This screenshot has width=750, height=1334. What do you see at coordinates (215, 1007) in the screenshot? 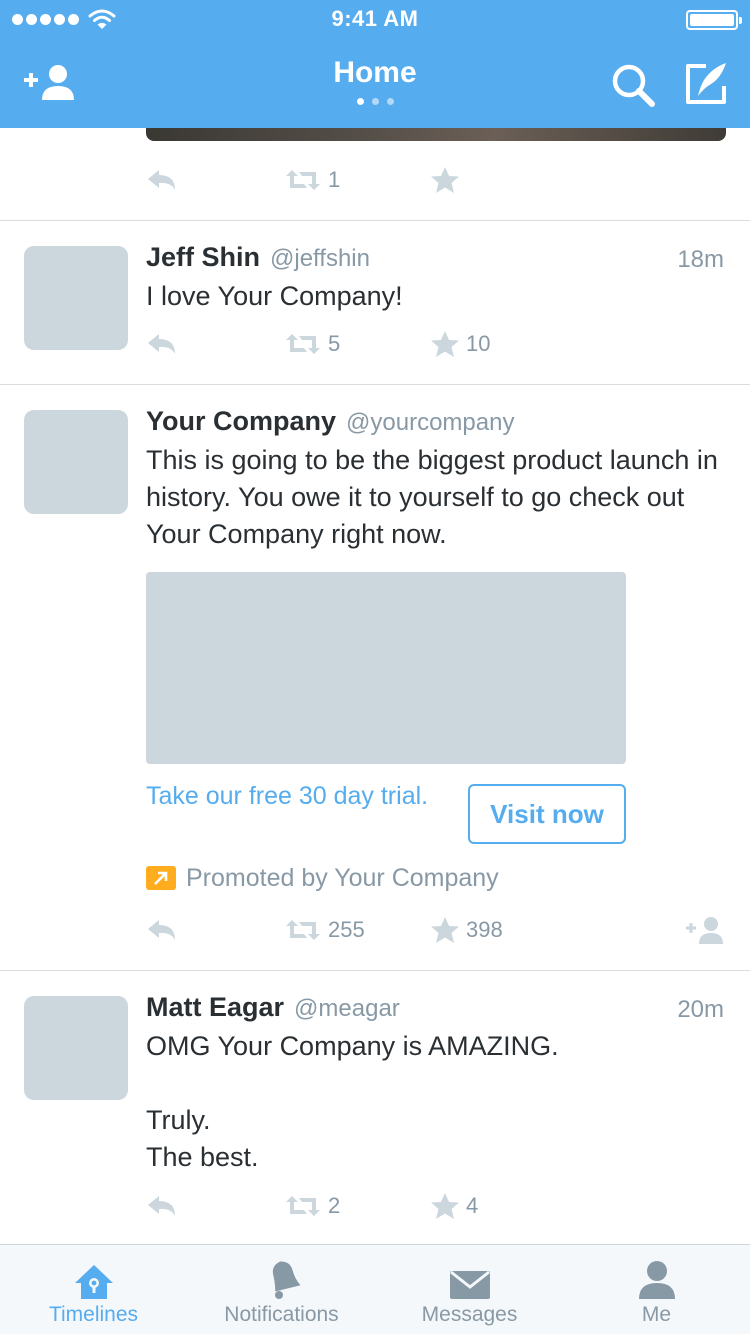
I see `user-name: Matt Eagar` at bounding box center [215, 1007].